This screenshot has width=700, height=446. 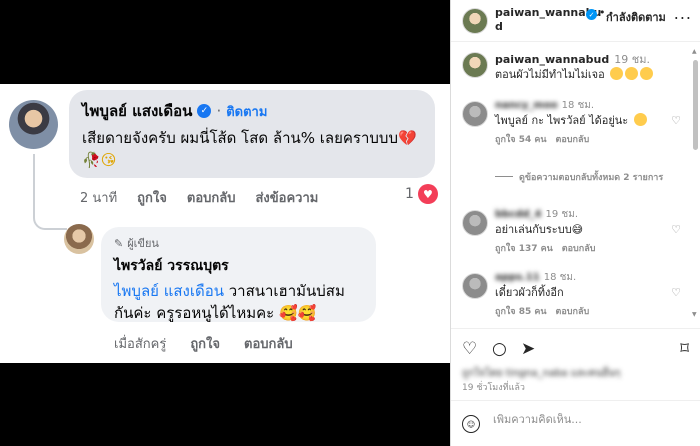 What do you see at coordinates (541, 373) in the screenshot?
I see `likes-summary: ถูกใจโดย tingna_naba และคนอื่นๆ` at bounding box center [541, 373].